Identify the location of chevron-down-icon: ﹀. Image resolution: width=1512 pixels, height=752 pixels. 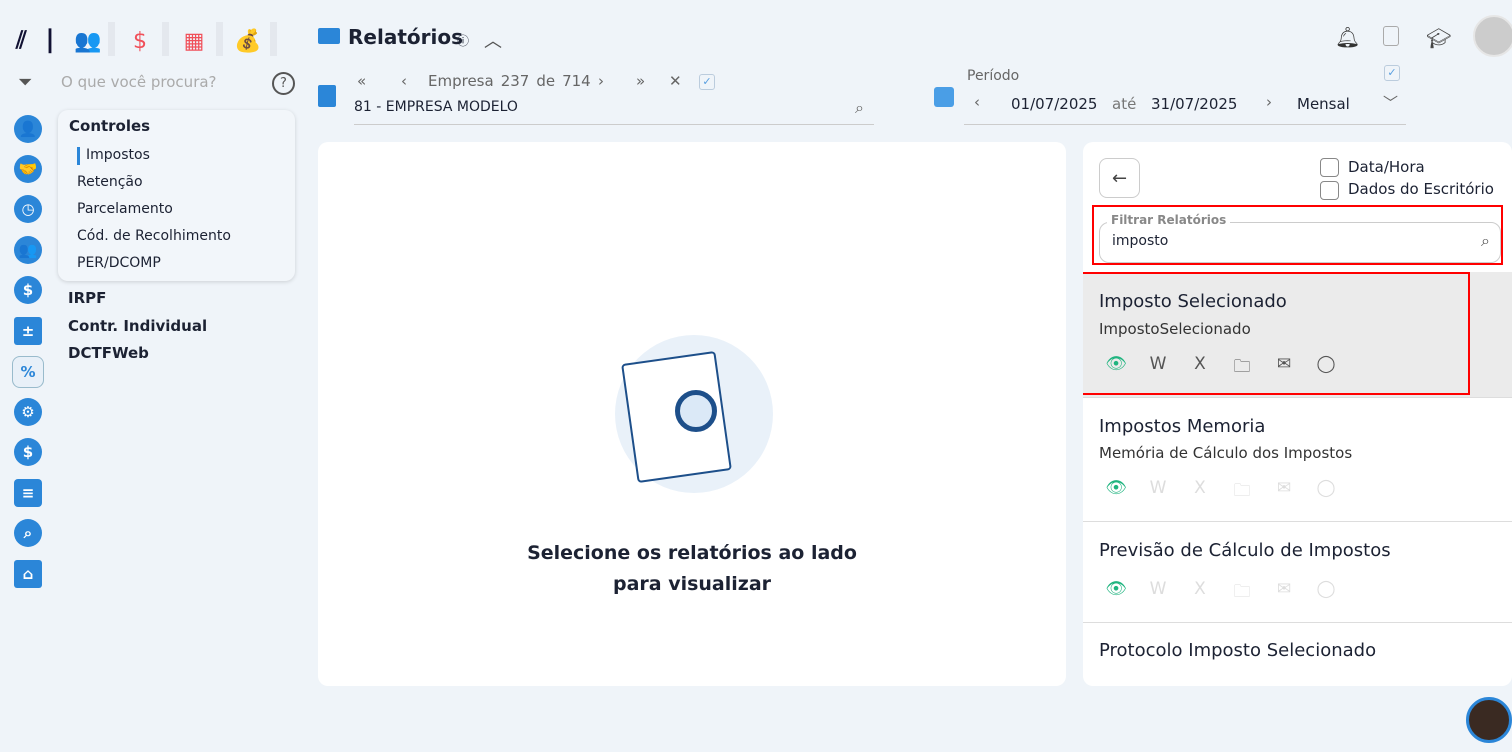
(1390, 102).